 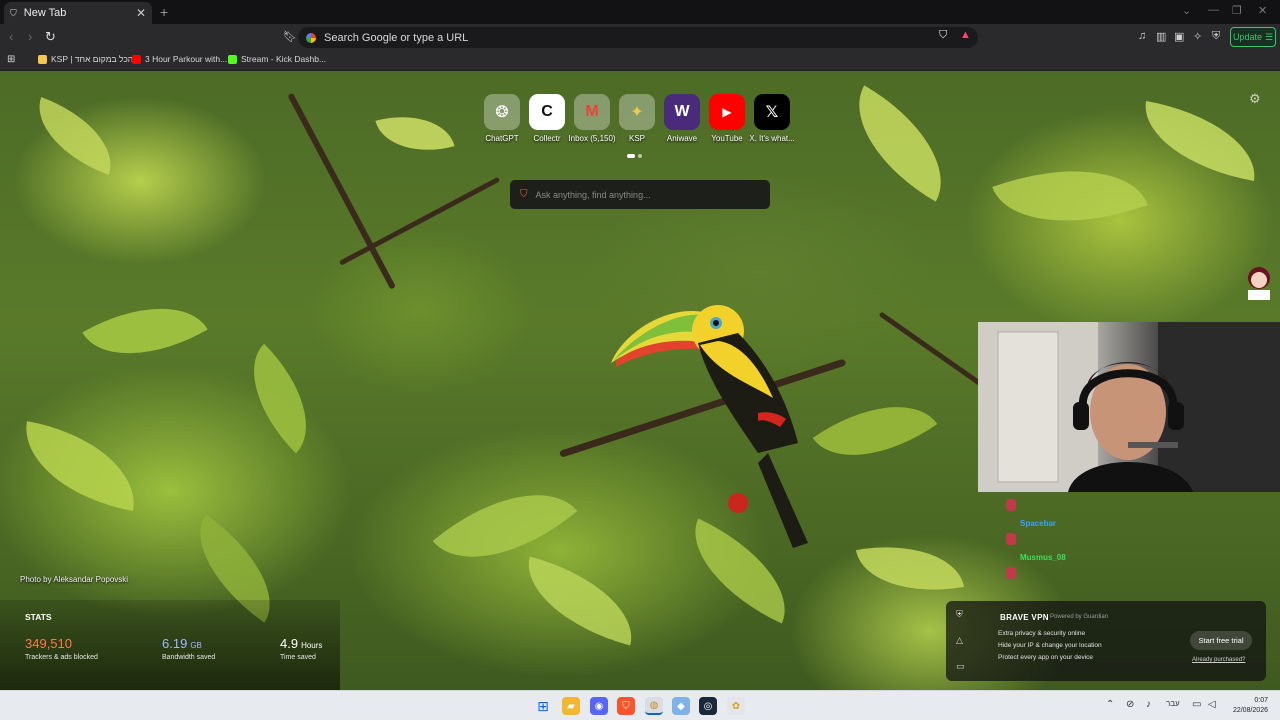 I want to click on app-flower-icon: ✿, so click(x=736, y=706).